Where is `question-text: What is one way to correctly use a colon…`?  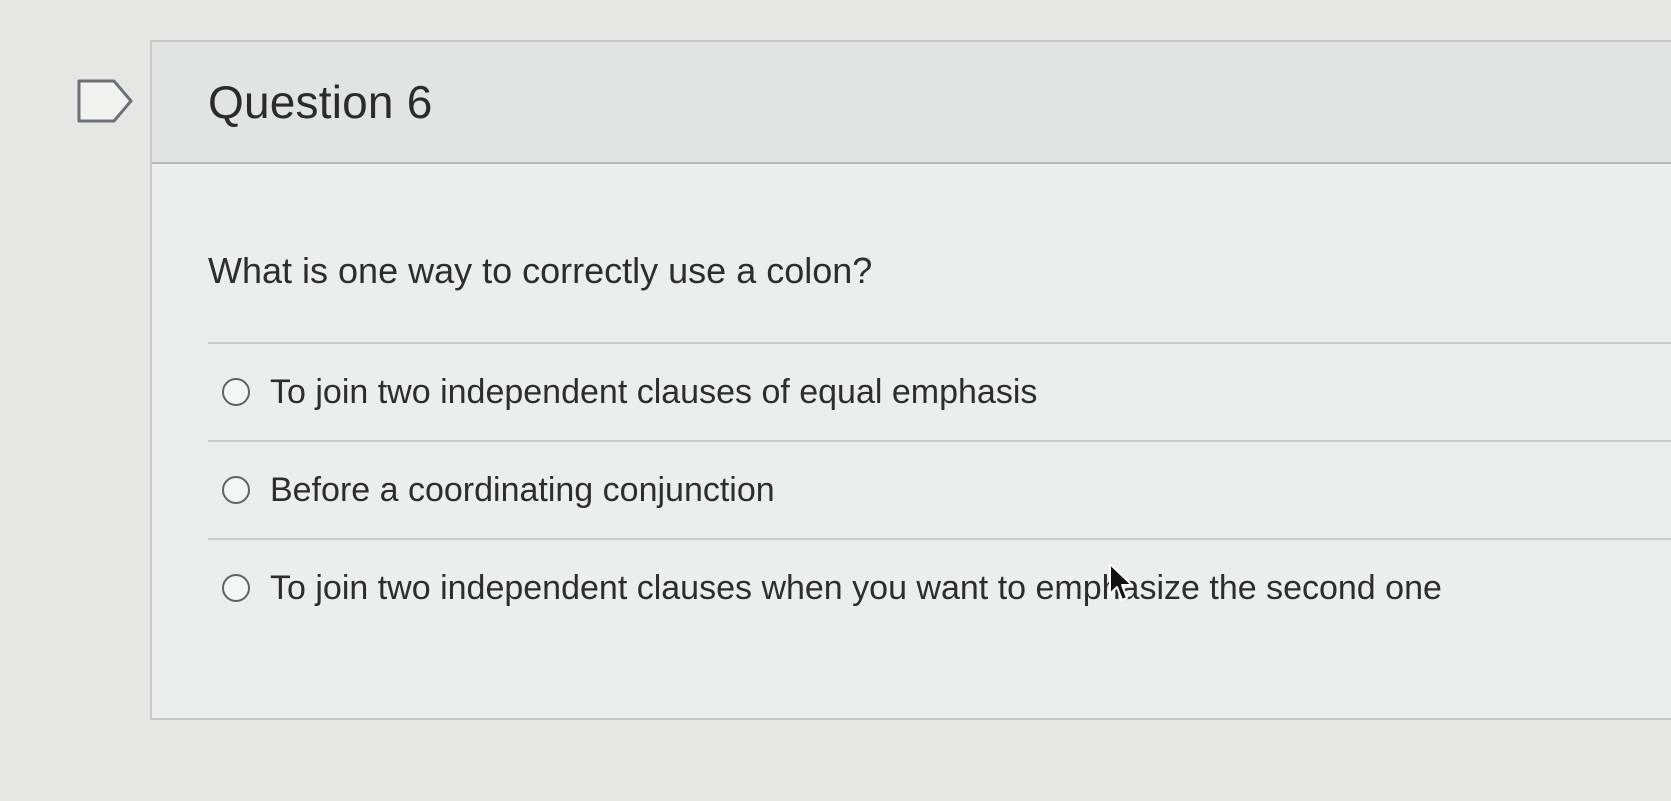 question-text: What is one way to correctly use a colon… is located at coordinates (540, 270).